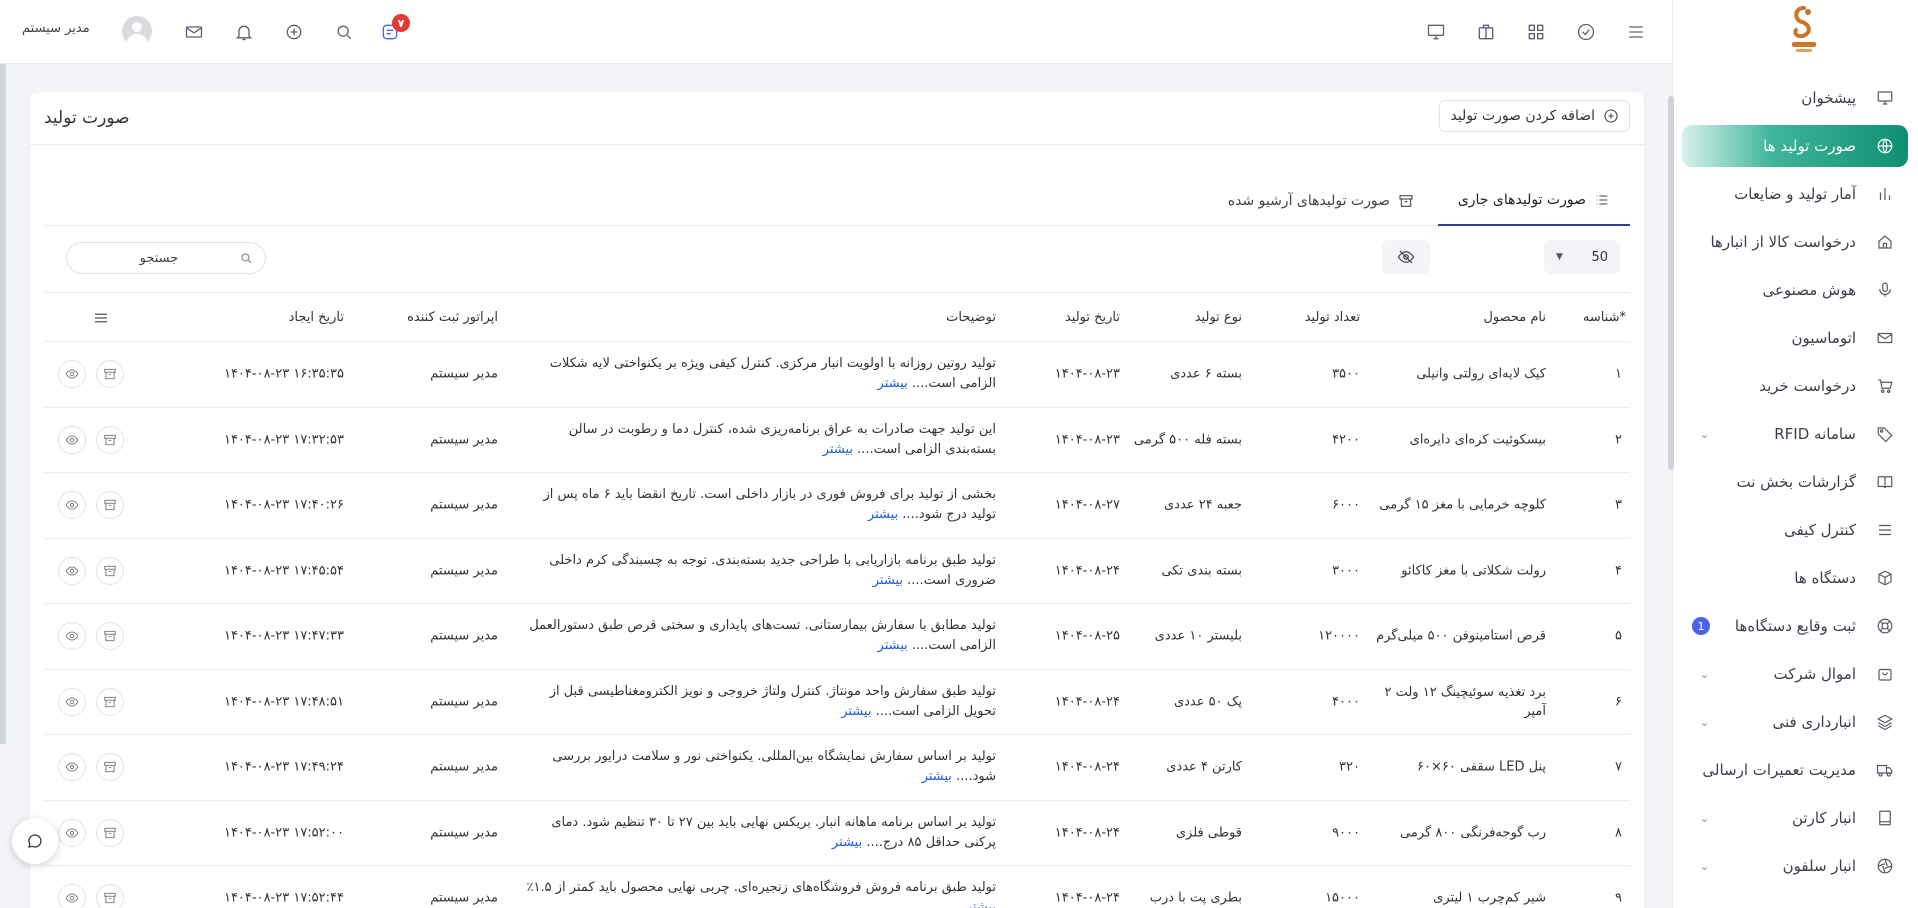 The width and height of the screenshot is (1918, 908). Describe the element at coordinates (1481, 767) in the screenshot. I see `cell-product-name: پنل LED سقفی ۶۰×۶۰` at that location.